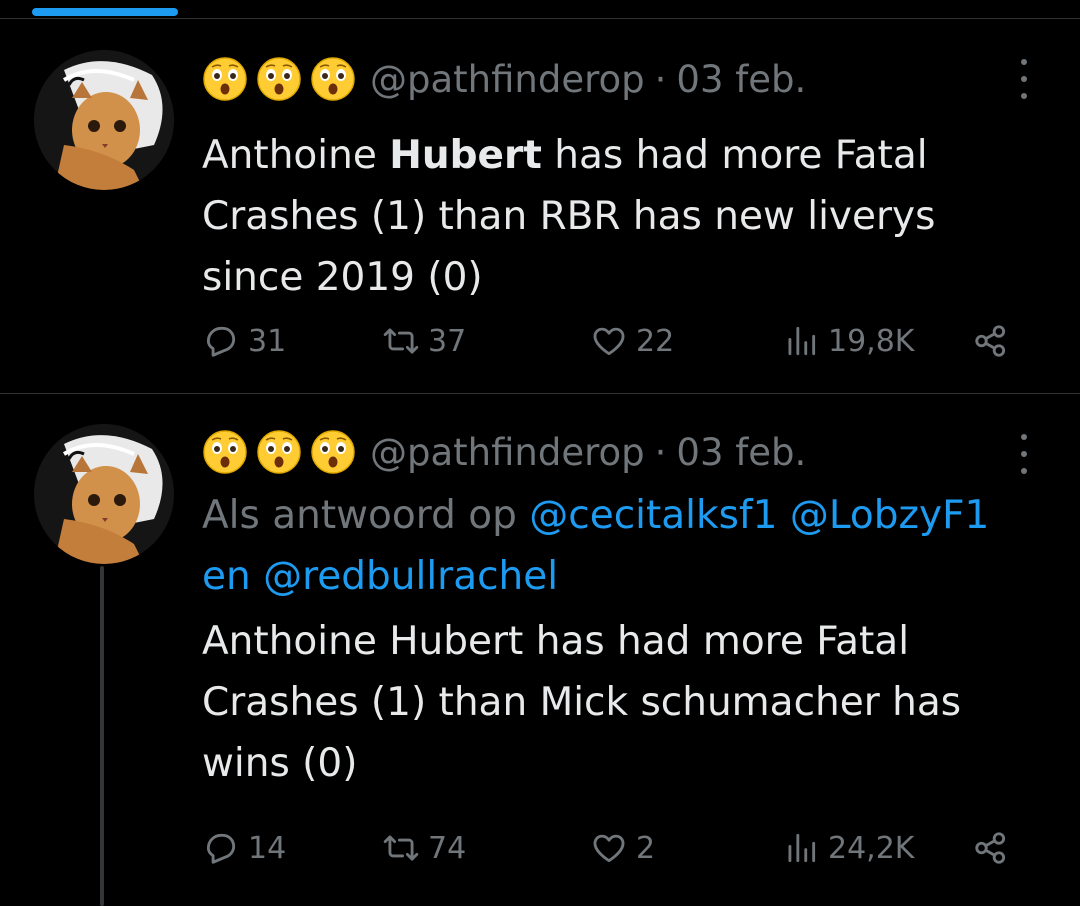 The image size is (1080, 906). Describe the element at coordinates (267, 848) in the screenshot. I see `reply-count: 14` at that location.